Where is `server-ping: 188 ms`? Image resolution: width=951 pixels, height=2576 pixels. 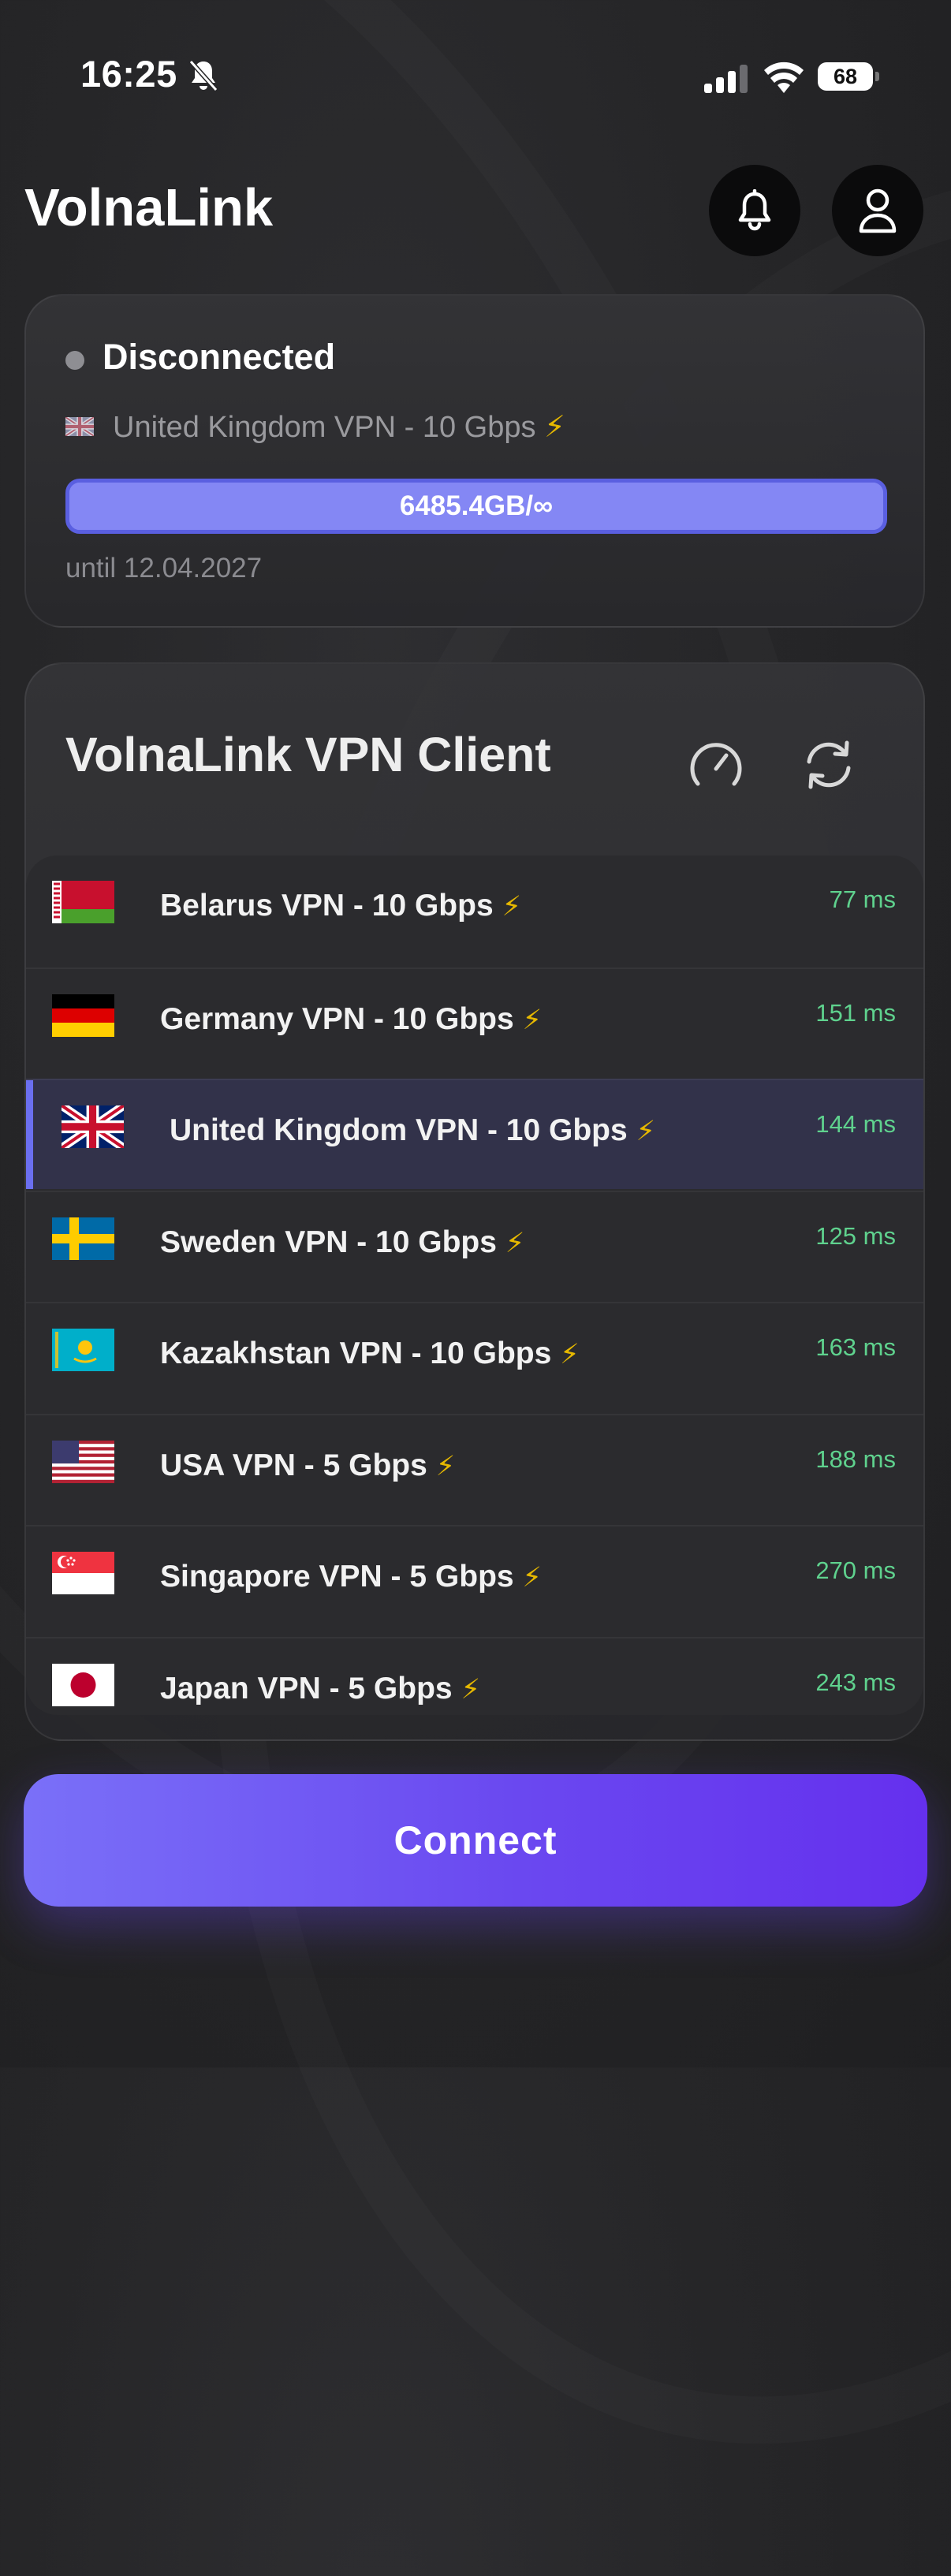
server-ping: 188 ms is located at coordinates (856, 1459).